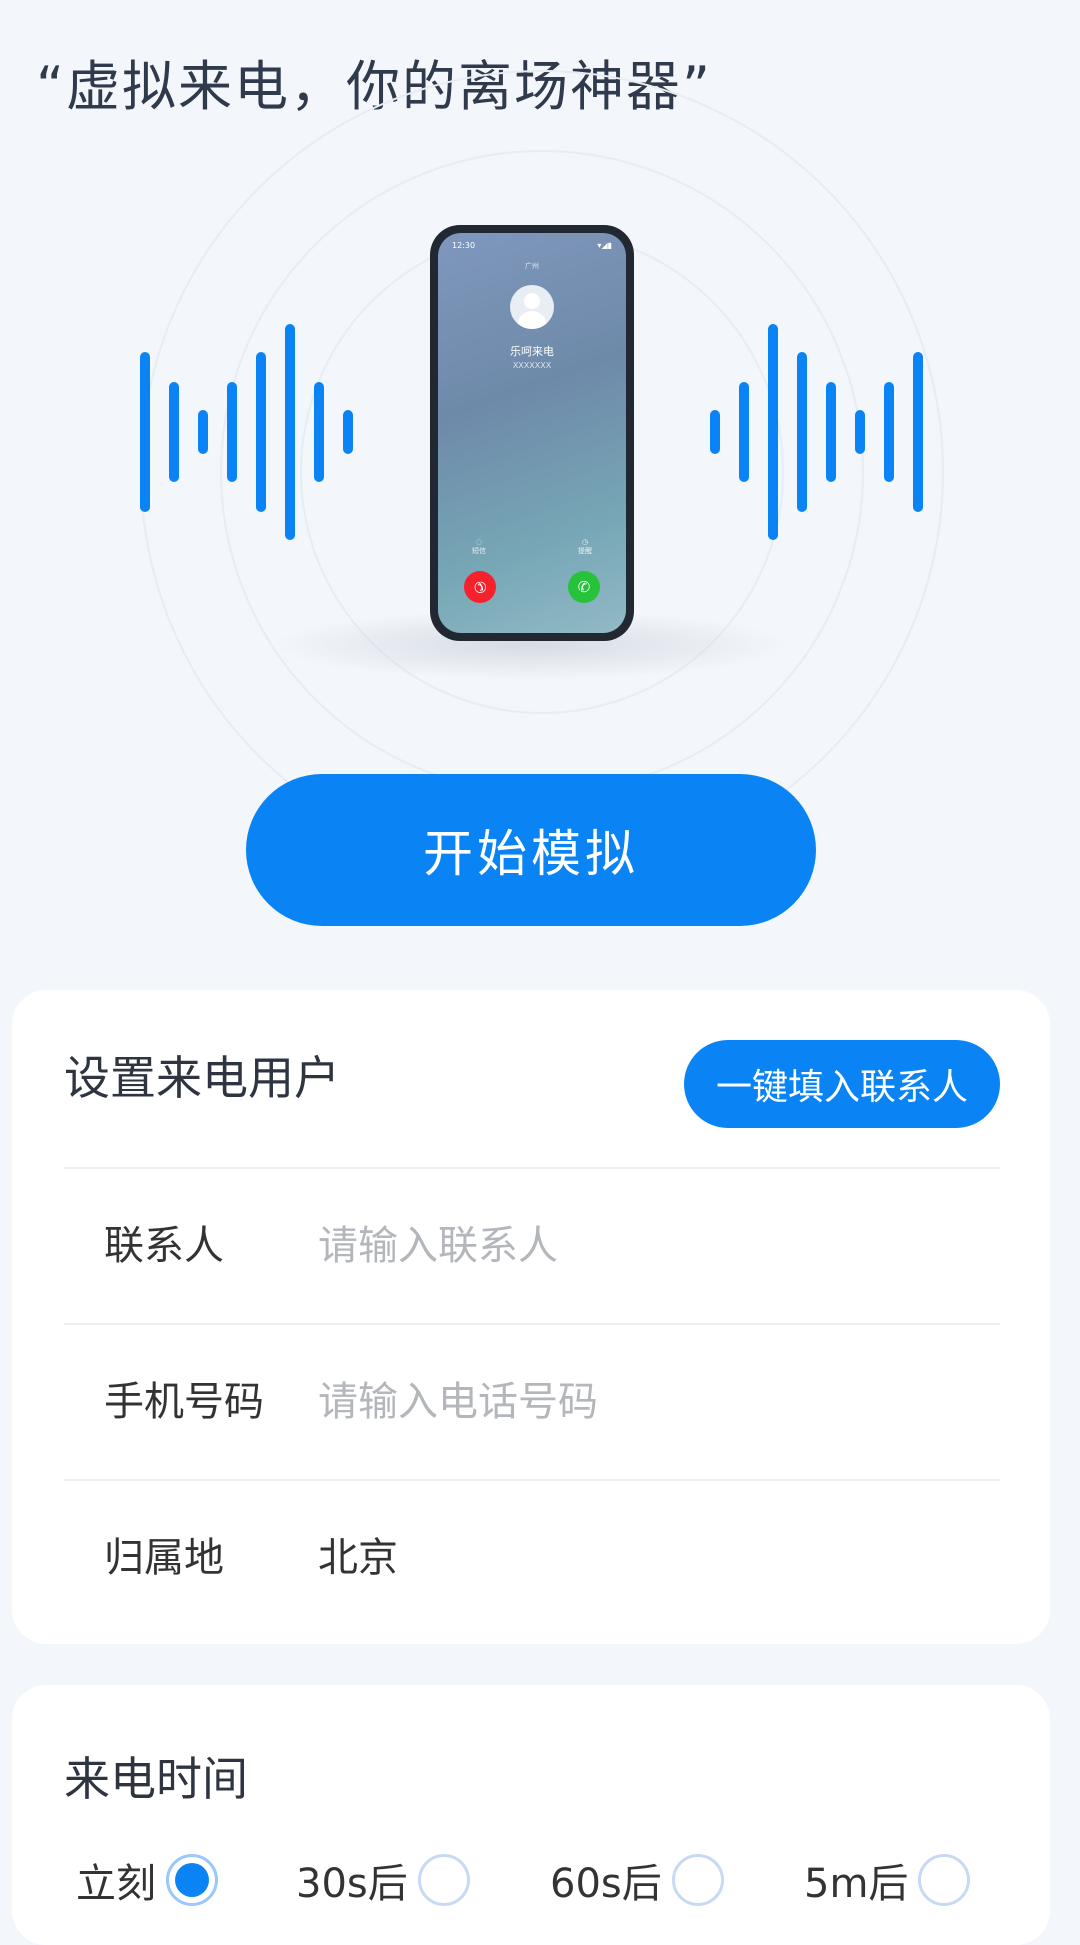 This screenshot has width=1080, height=1945. Describe the element at coordinates (116, 1884) in the screenshot. I see `time-option-label: 立刻` at that location.